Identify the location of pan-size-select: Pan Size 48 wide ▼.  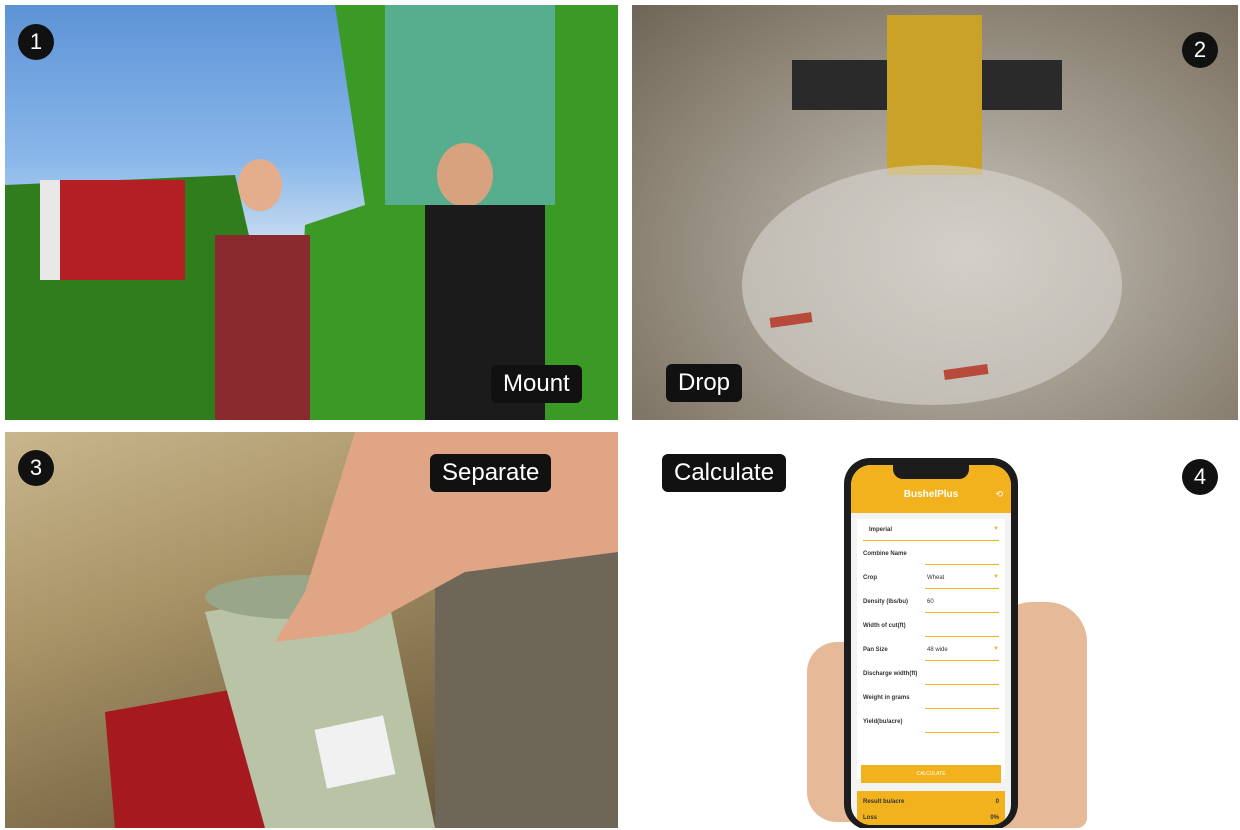
(931, 652).